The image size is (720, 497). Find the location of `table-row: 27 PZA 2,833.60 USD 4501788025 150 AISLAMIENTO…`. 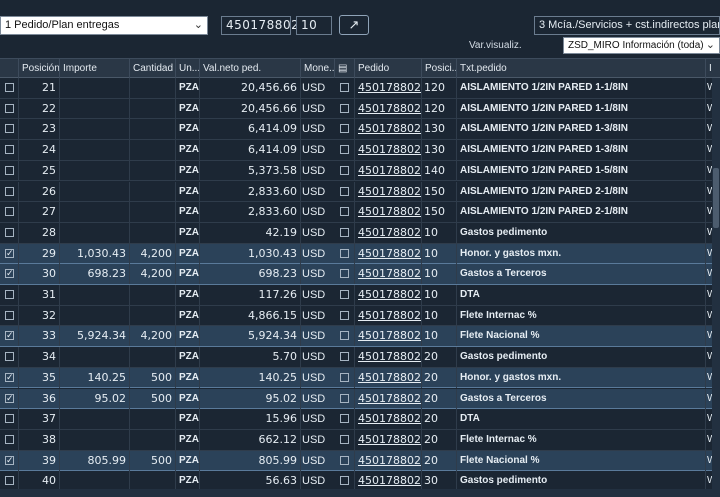

table-row: 27 PZA 2,833.60 USD 4501788025 150 AISLAMIENTO… is located at coordinates (356, 212).